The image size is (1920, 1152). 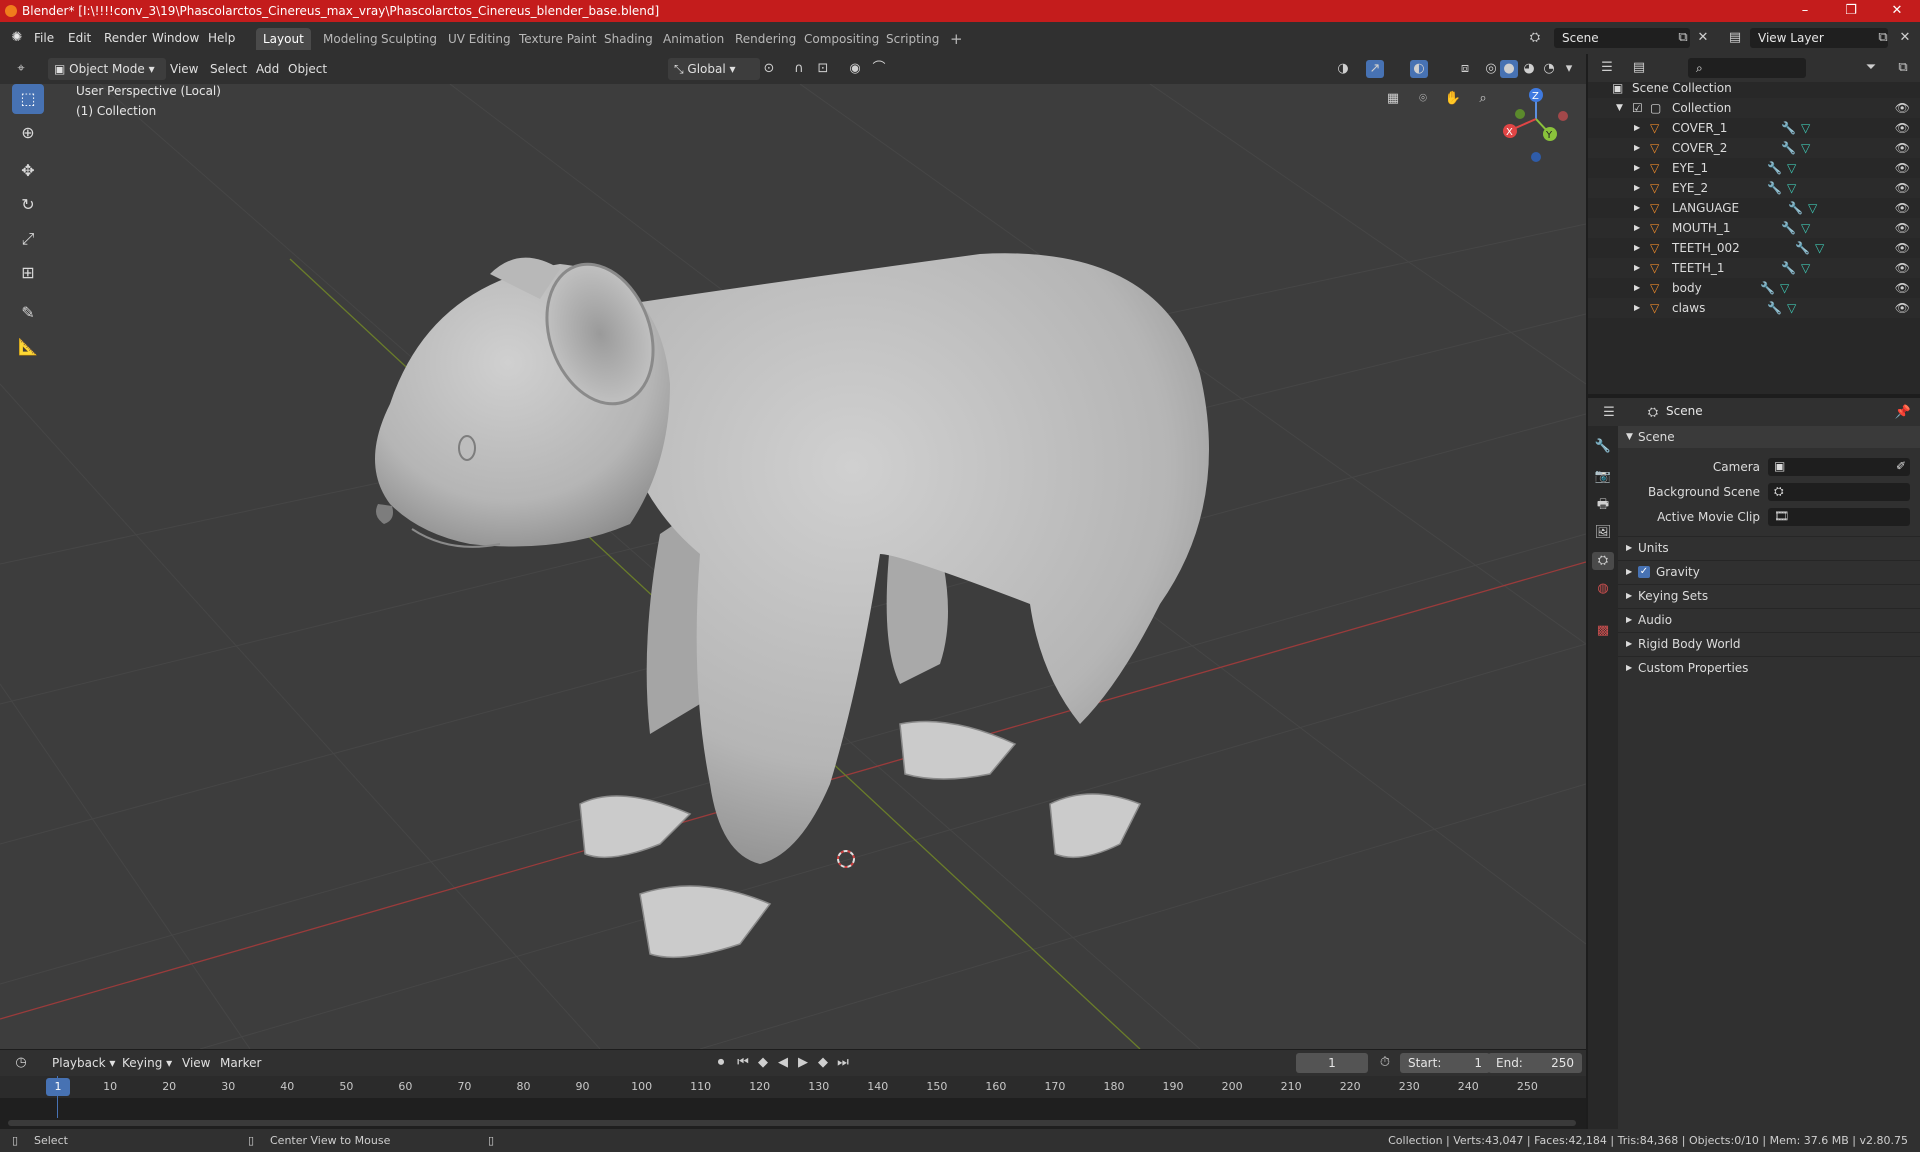 I want to click on cursor-tool-icon: ⊕, so click(x=28, y=133).